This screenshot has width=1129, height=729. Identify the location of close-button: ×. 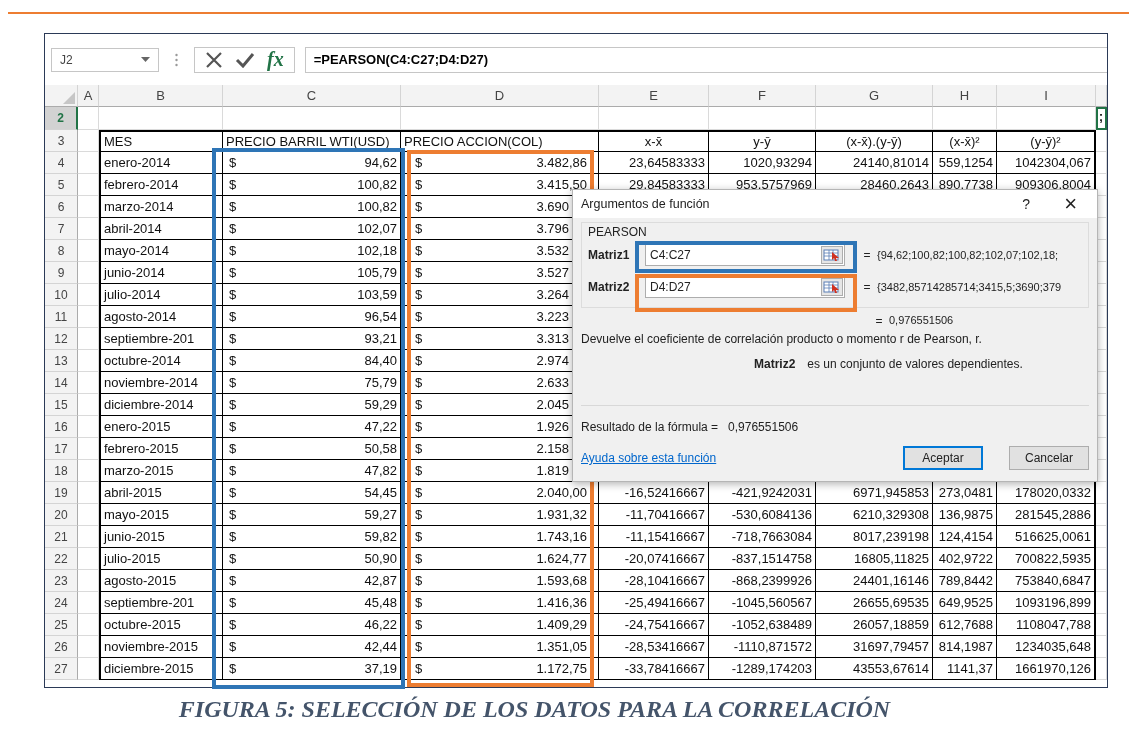
(1070, 204).